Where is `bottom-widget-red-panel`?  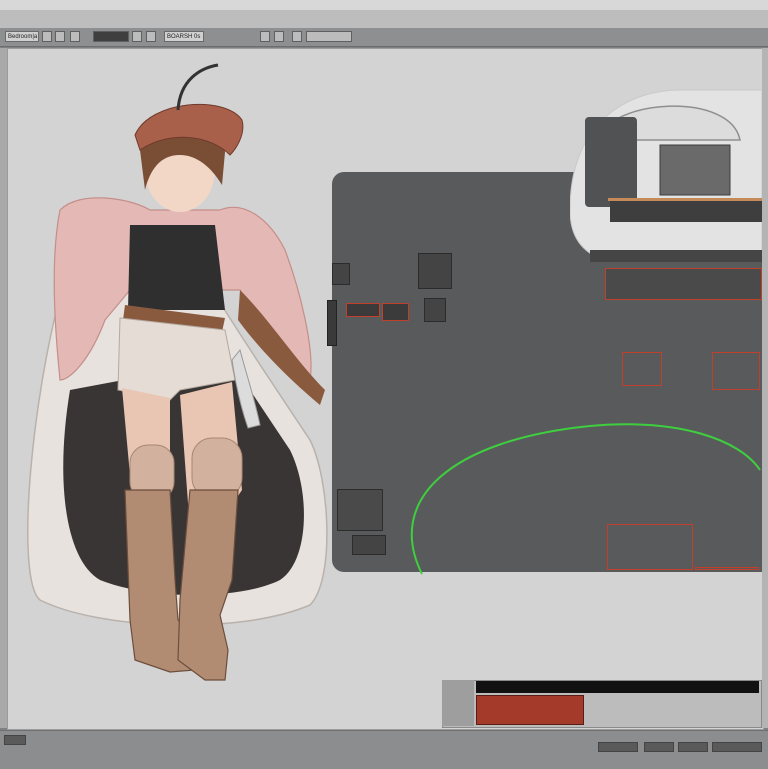 bottom-widget-red-panel is located at coordinates (530, 710).